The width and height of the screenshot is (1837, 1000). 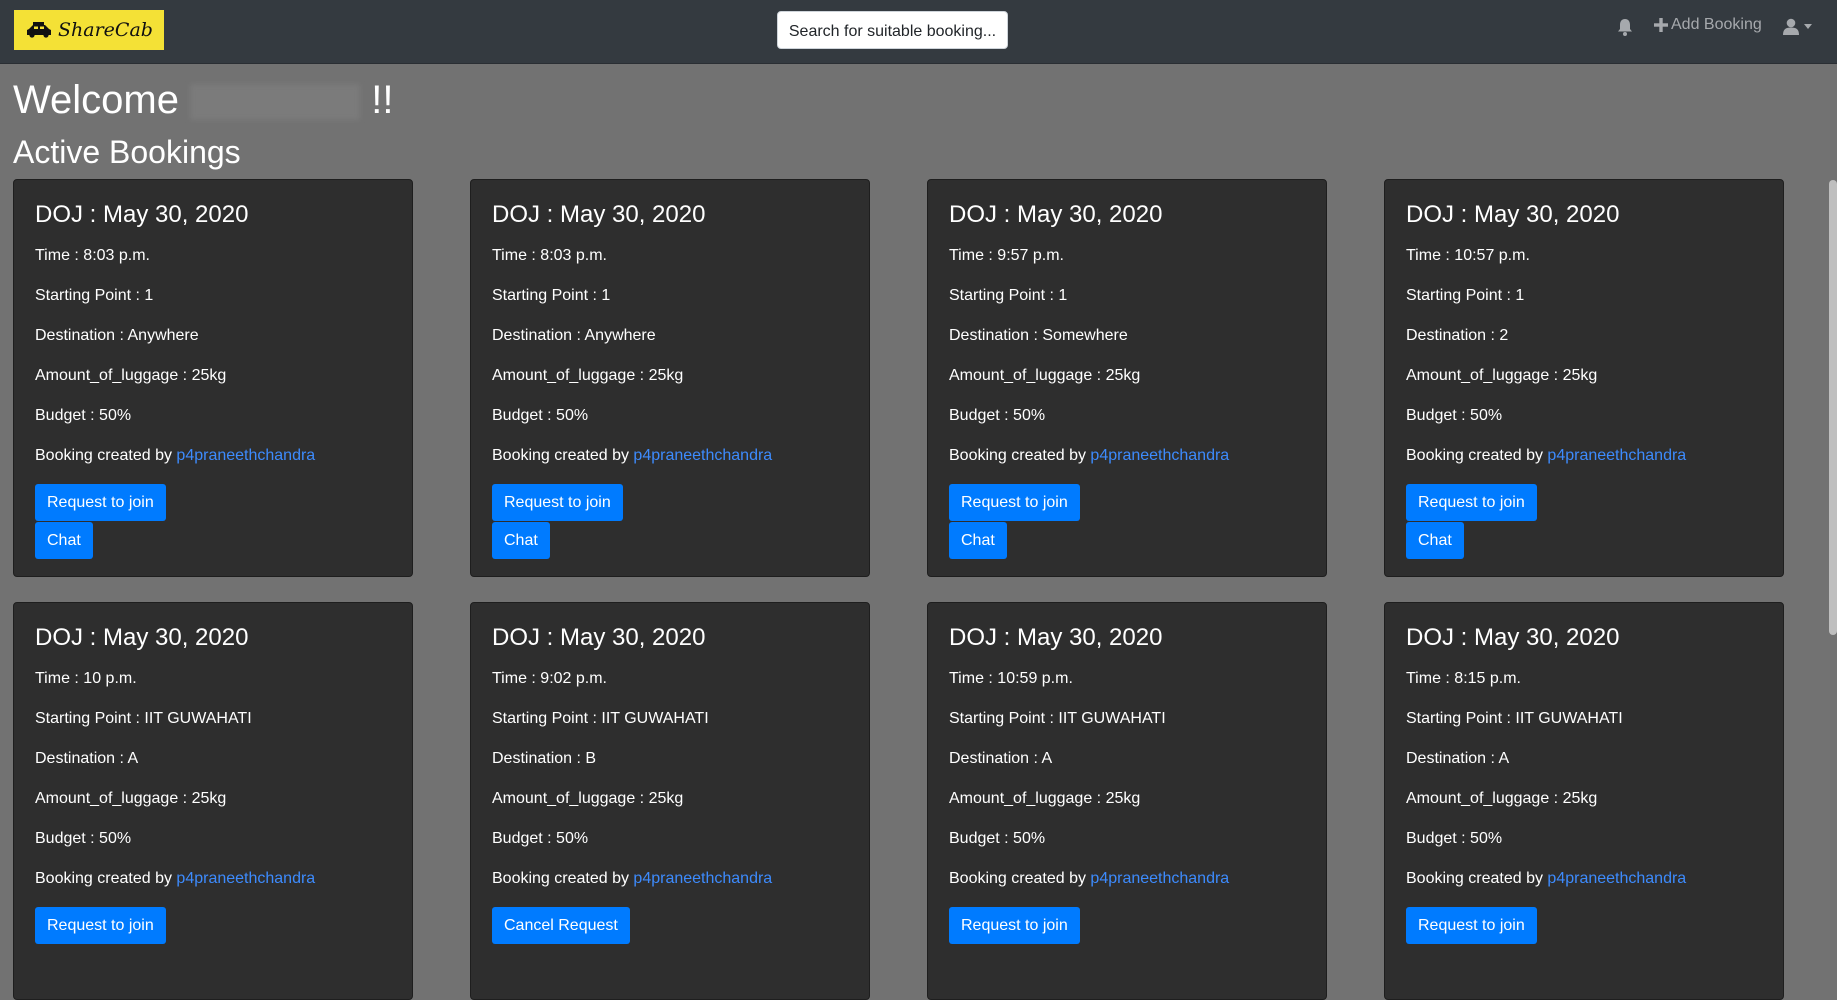 I want to click on add-booking-link: Add Booking, so click(x=1708, y=25).